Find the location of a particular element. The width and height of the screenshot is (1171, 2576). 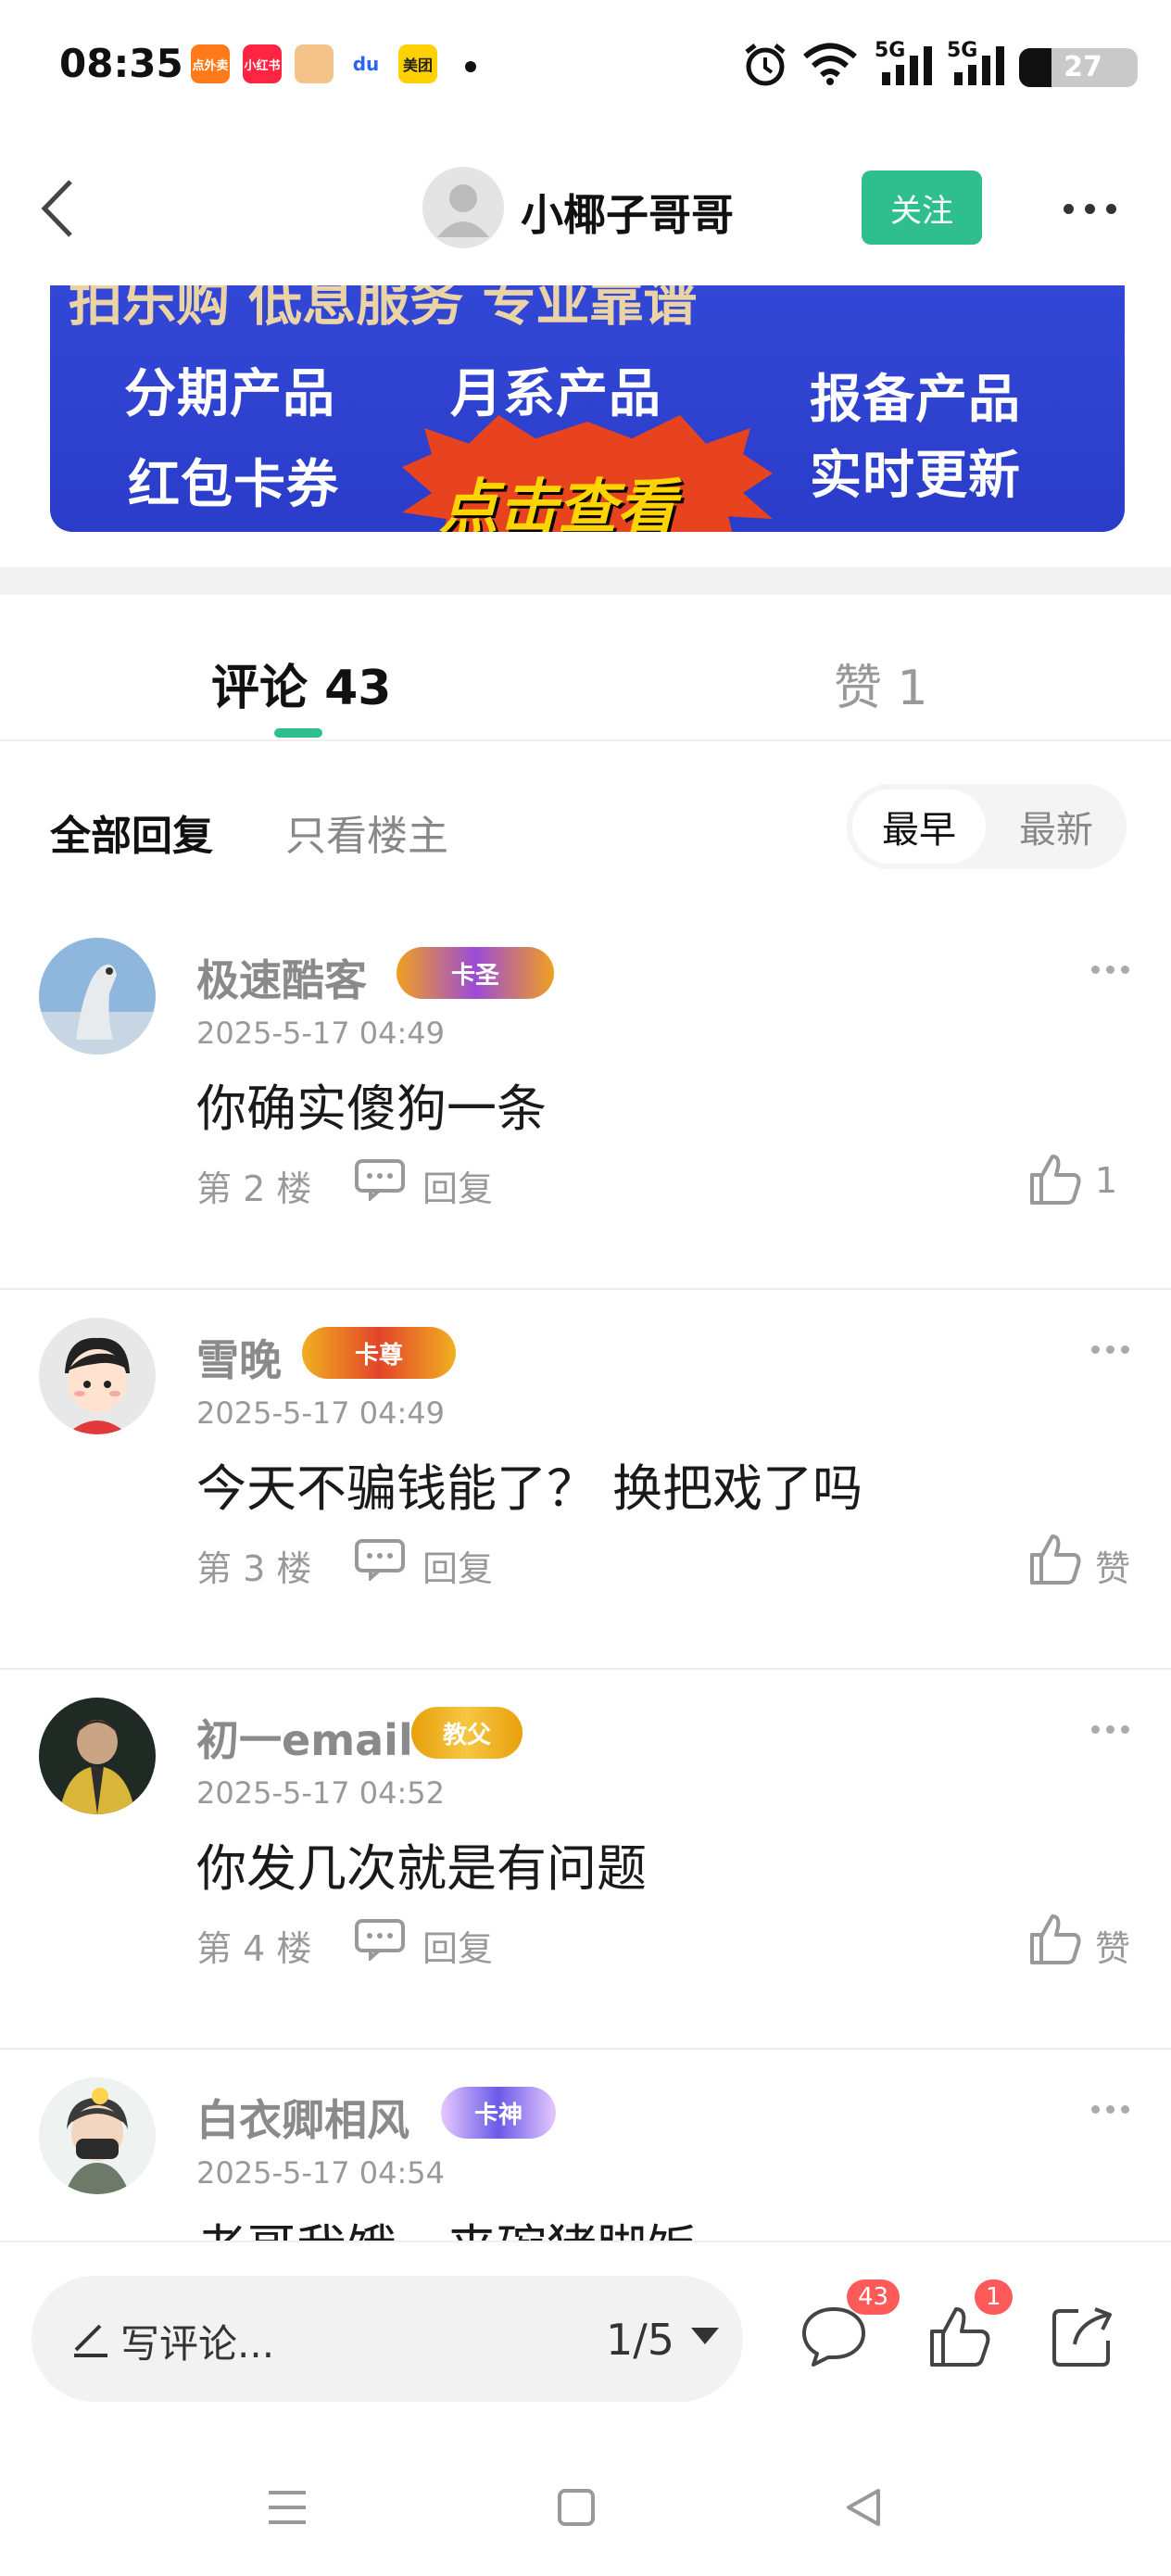

battery-icon: 27 is located at coordinates (1079, 68).